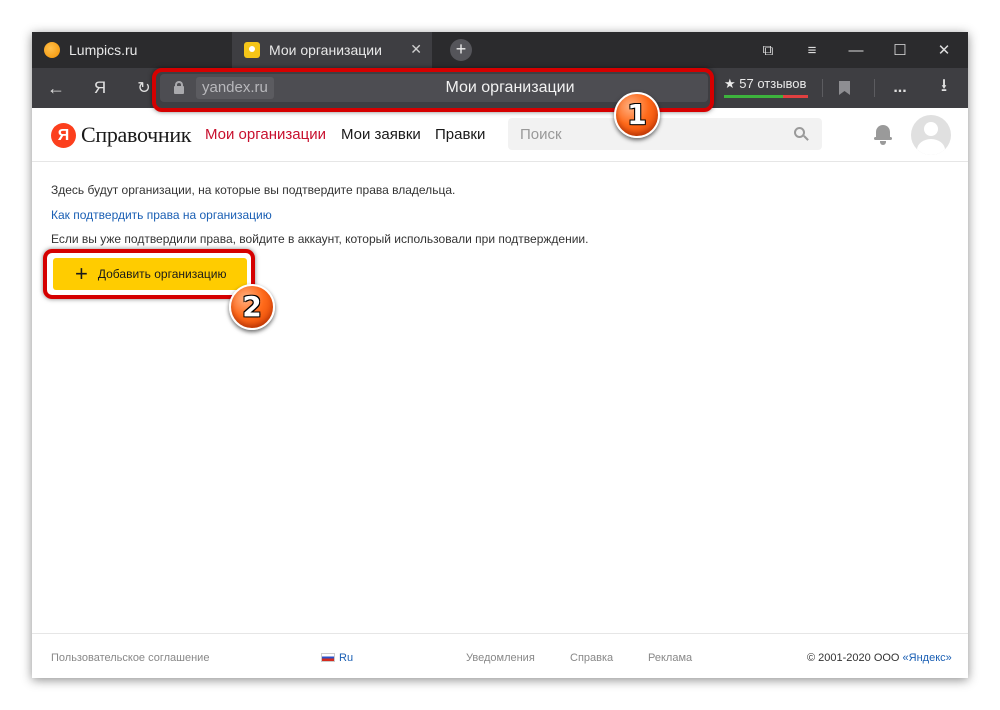 This screenshot has height=710, width=1000. What do you see at coordinates (927, 658) in the screenshot?
I see `yandex-link: «Яндекс»` at bounding box center [927, 658].